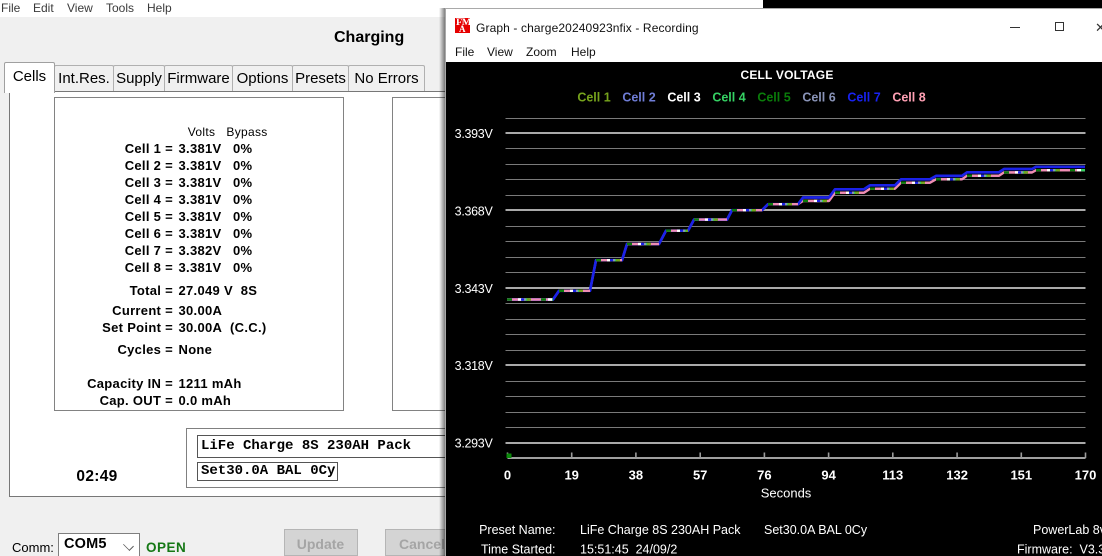  I want to click on svg-text: Cell 8, so click(908, 98).